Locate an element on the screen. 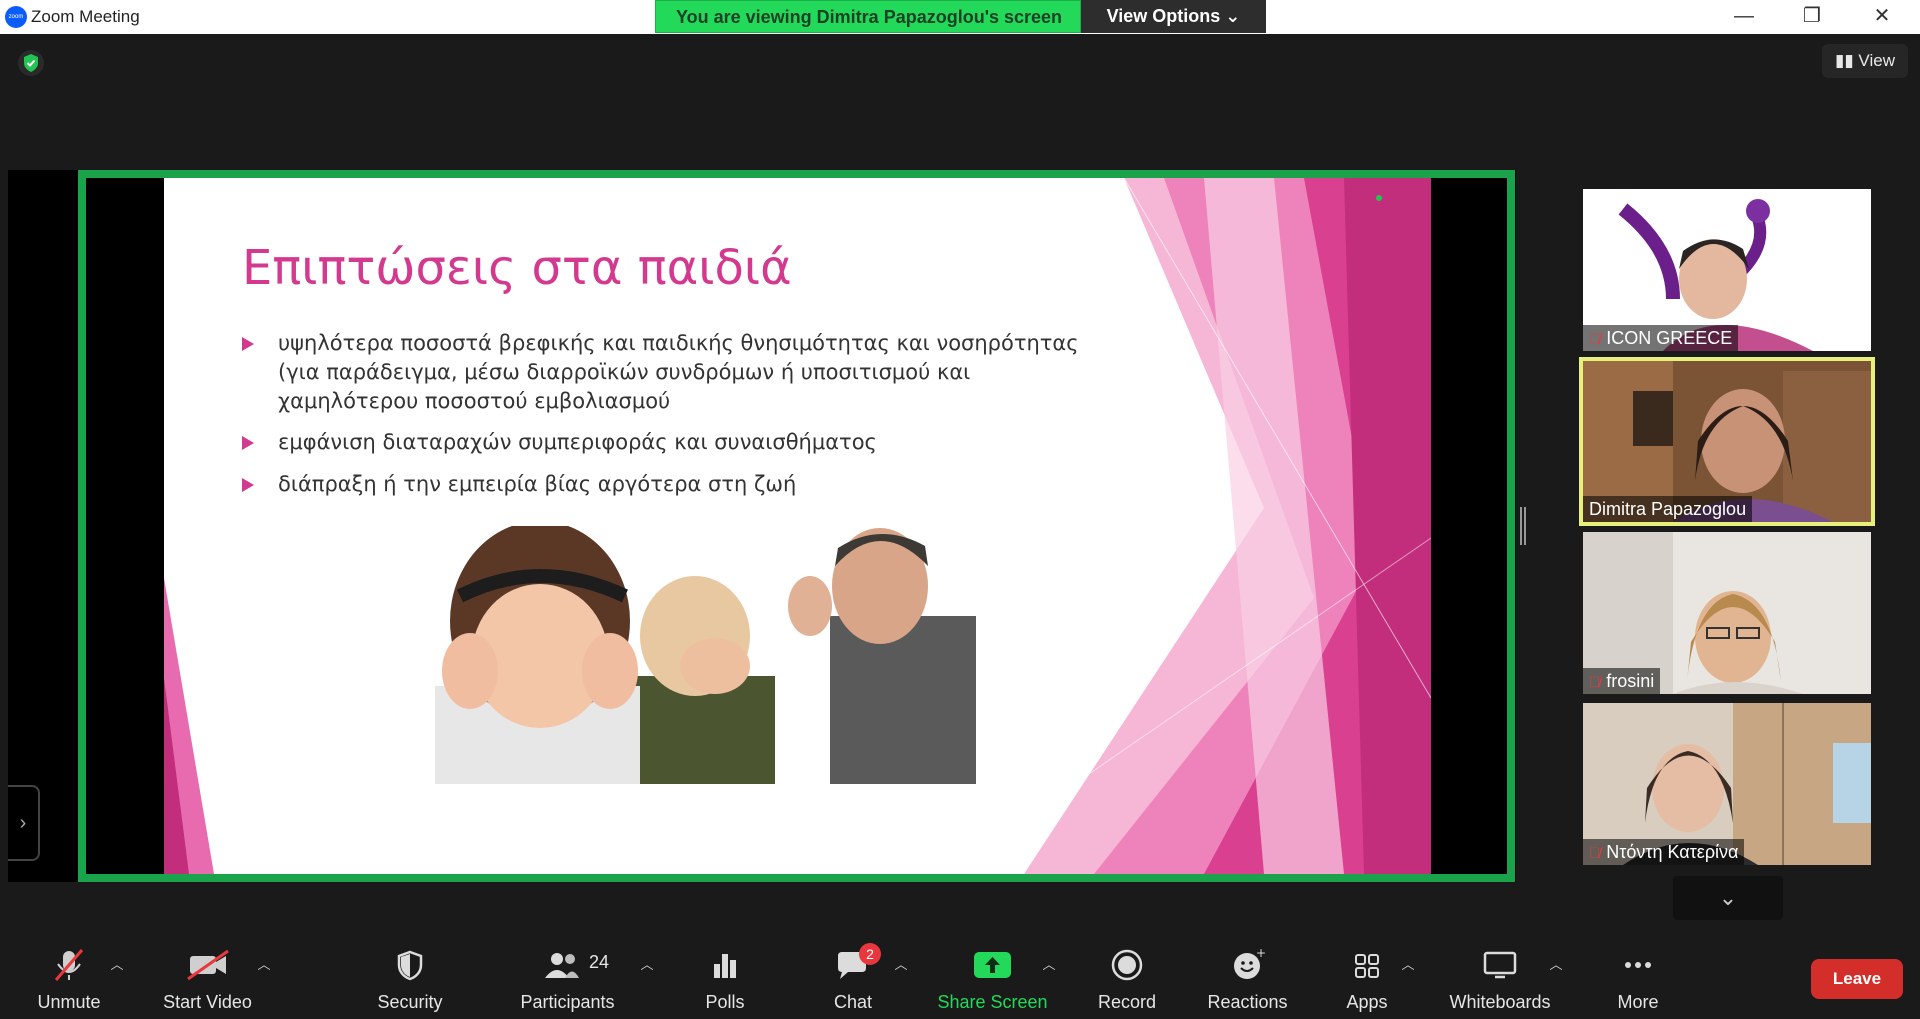  polls-label: Polls is located at coordinates (725, 1002).